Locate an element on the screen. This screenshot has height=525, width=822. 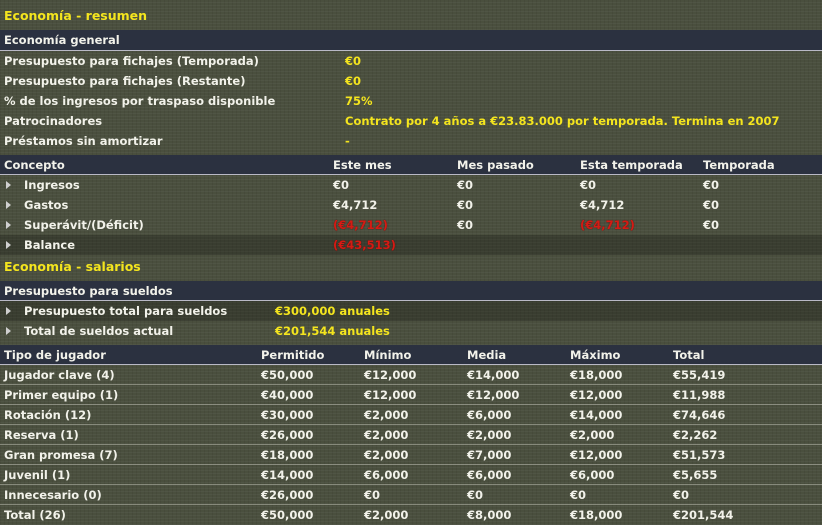
economy-summary-title: Economía - resumen is located at coordinates (76, 15).